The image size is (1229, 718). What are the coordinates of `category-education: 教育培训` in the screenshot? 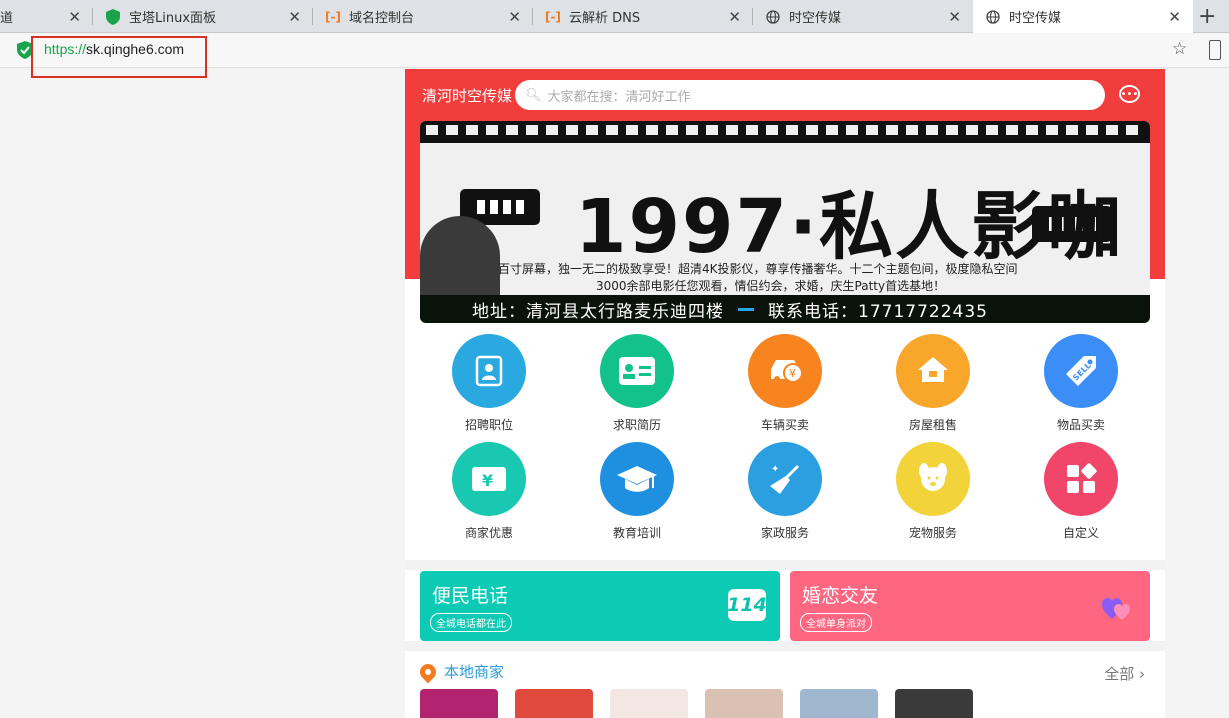 It's located at (637, 491).